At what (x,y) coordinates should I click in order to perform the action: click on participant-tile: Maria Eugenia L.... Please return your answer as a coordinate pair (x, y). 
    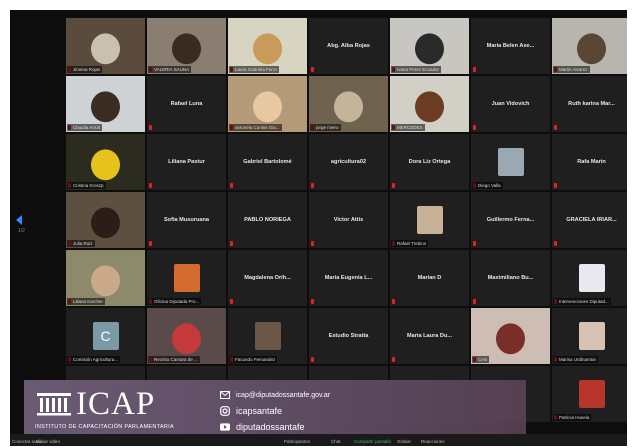
    Looking at the image, I should click on (348, 278).